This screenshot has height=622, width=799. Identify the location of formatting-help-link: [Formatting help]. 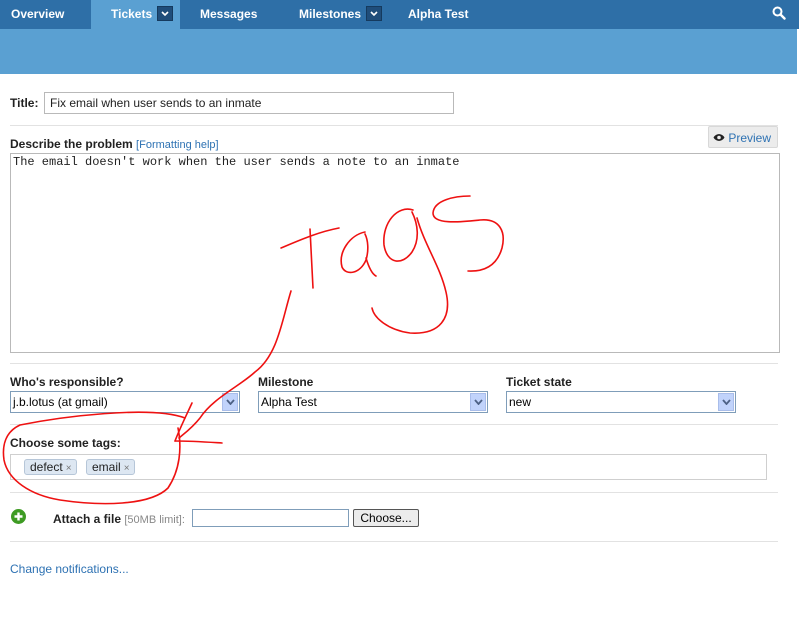
(177, 145).